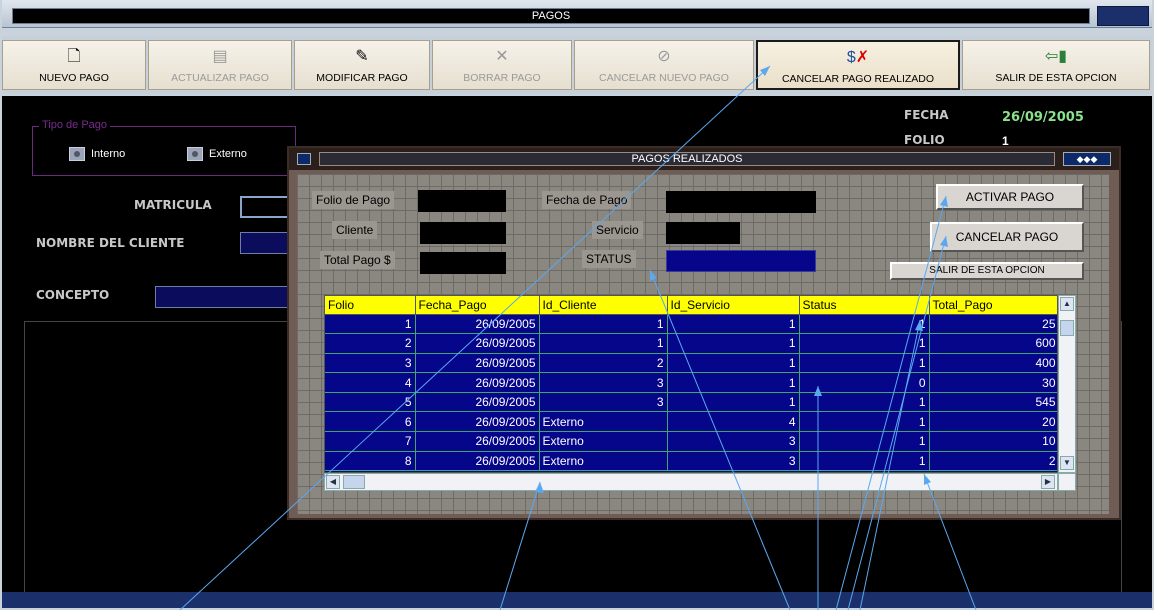 The width and height of the screenshot is (1154, 610). Describe the element at coordinates (993, 441) in the screenshot. I see `table-cell: 10` at that location.